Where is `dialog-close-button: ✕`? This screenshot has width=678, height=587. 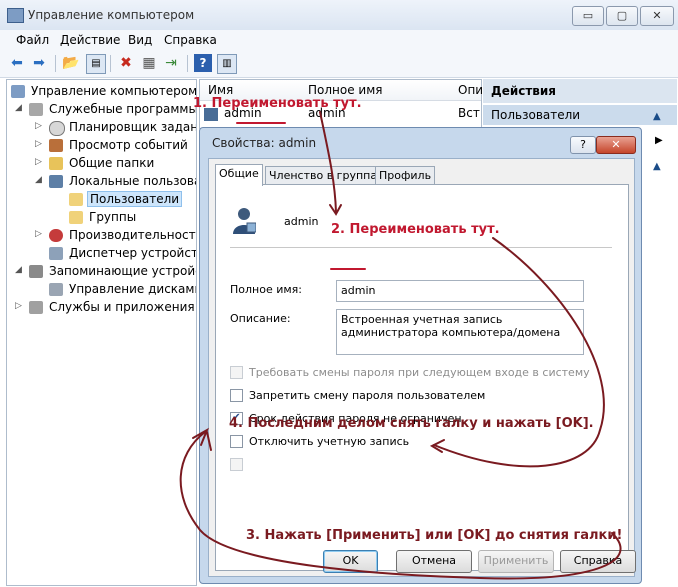
dialog-close-button: ✕ is located at coordinates (616, 145).